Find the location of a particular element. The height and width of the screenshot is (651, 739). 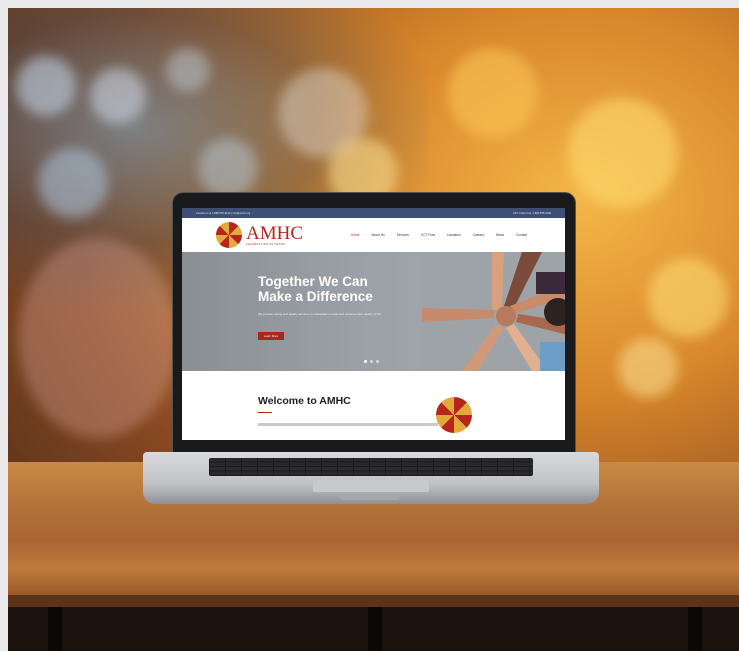

welcome-section: Welcome to AMHC is located at coordinates (373, 405).